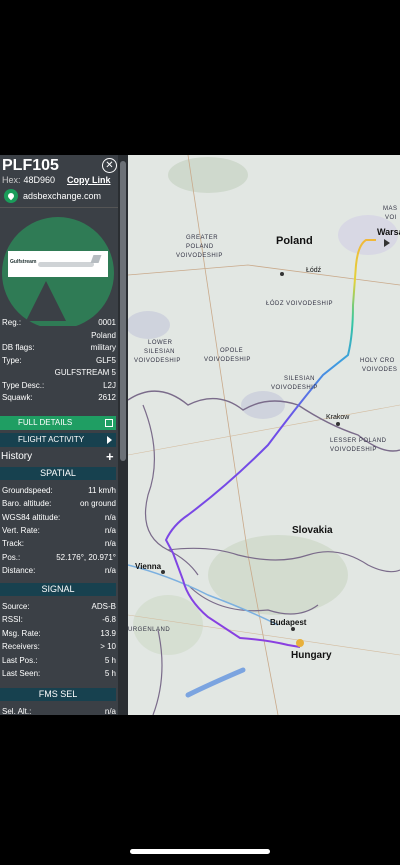 The image size is (400, 865). I want to click on info-value: Poland, so click(103, 335).